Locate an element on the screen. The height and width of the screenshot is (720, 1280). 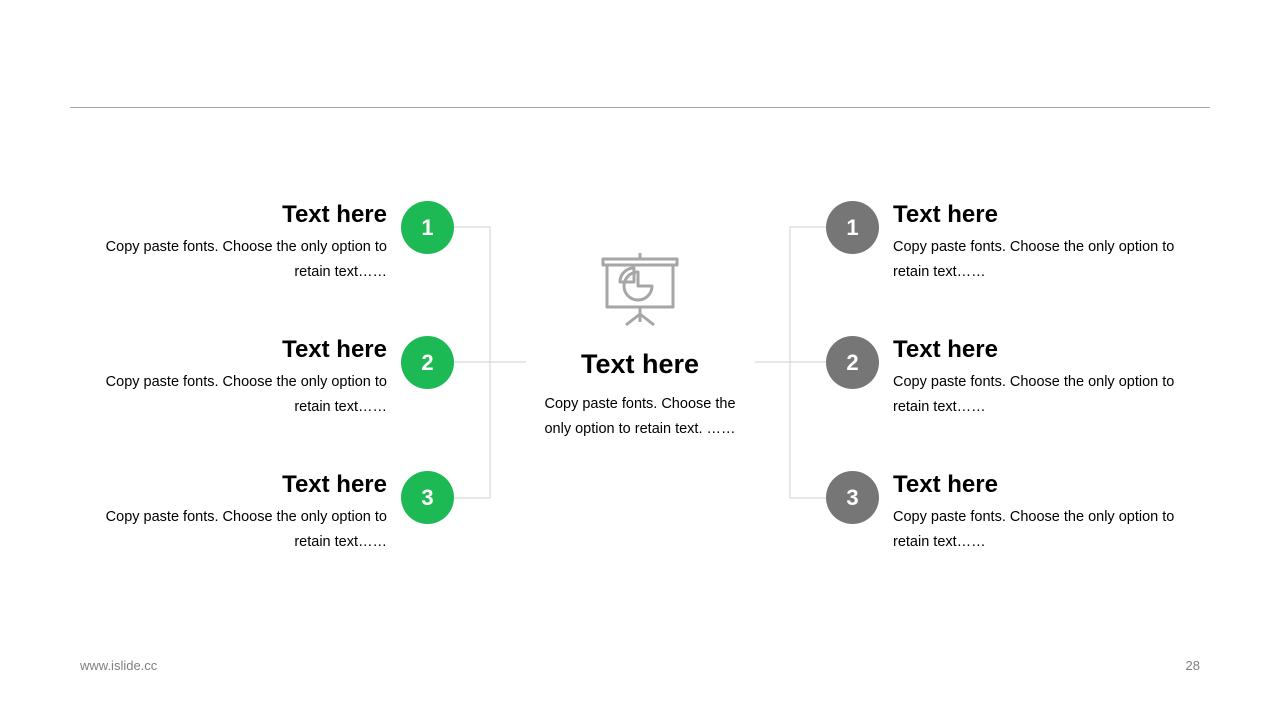
right-item-3-title: Text here is located at coordinates (945, 484).